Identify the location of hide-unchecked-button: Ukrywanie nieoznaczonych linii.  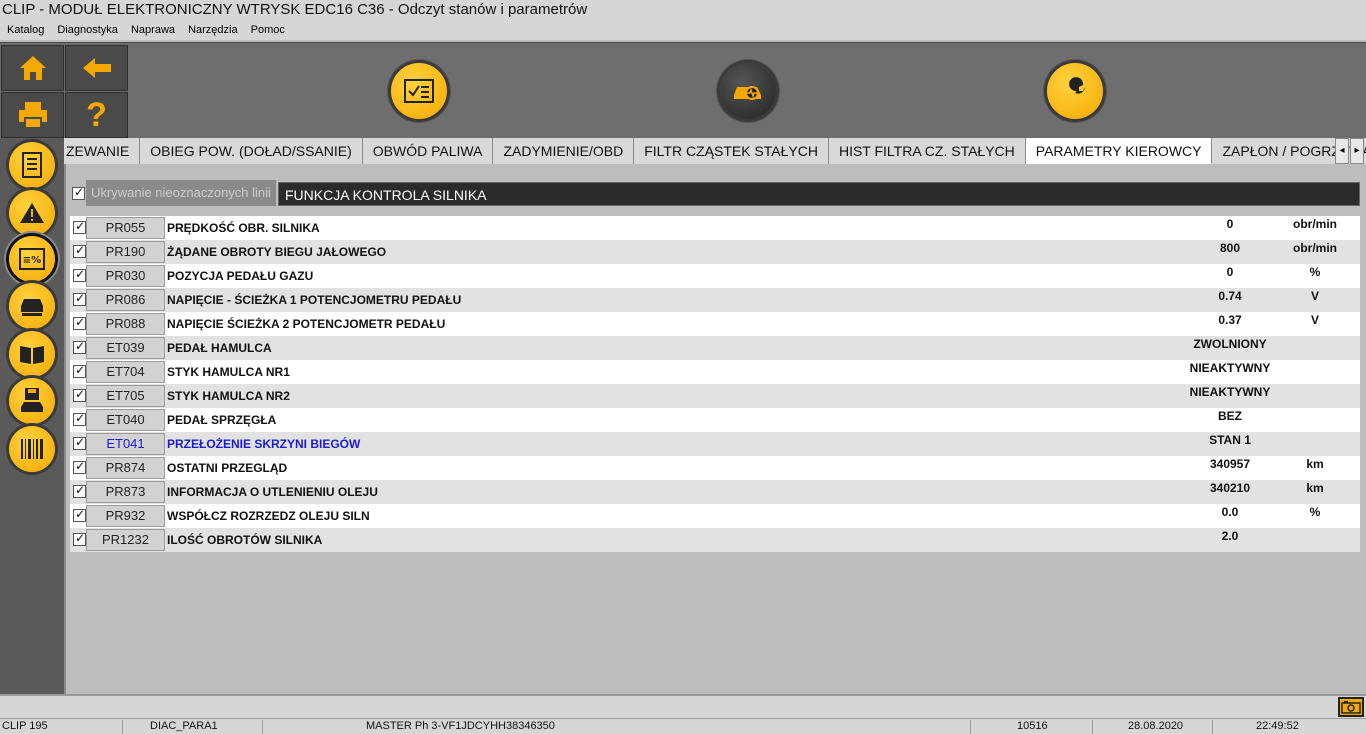
(181, 193).